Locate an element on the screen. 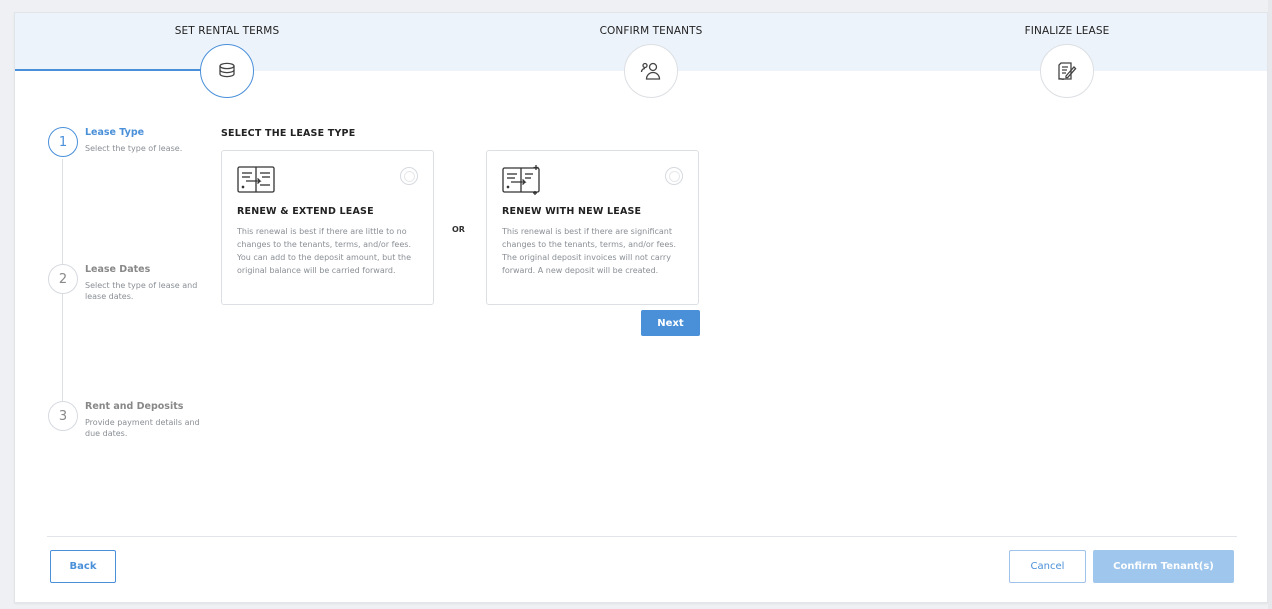 The height and width of the screenshot is (609, 1272). or-separator: OR is located at coordinates (458, 229).